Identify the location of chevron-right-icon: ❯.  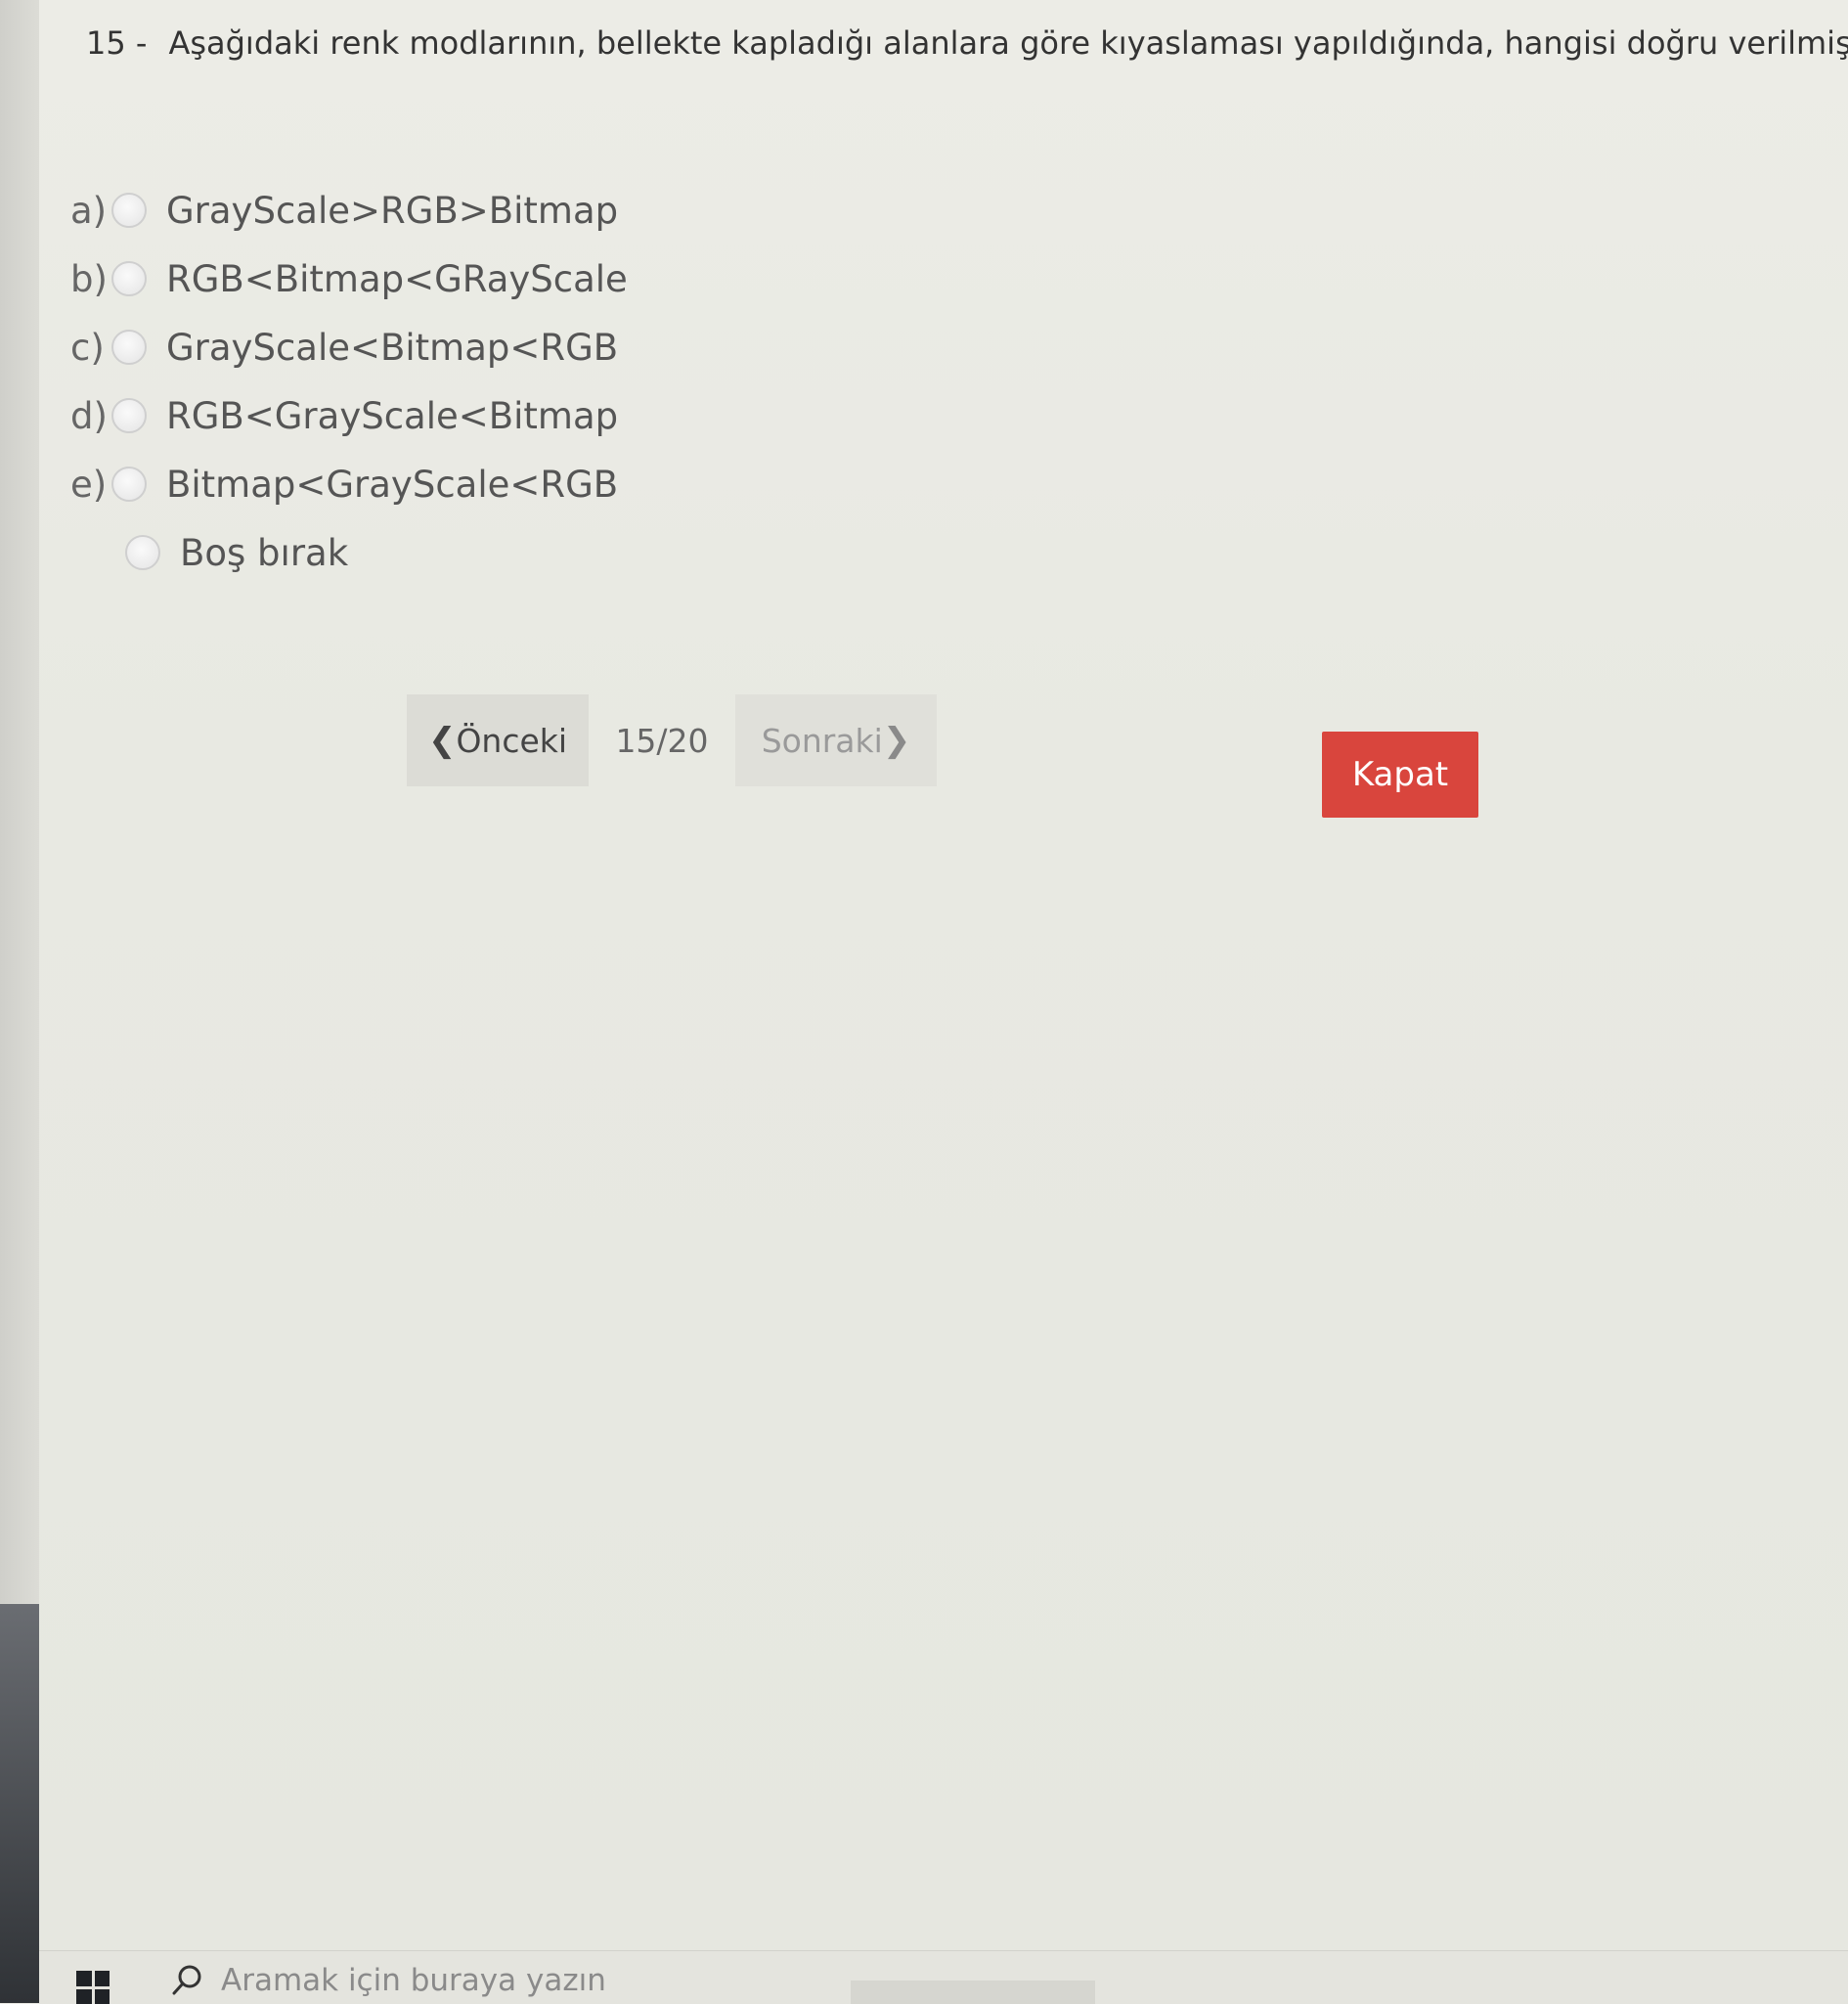
(896, 740).